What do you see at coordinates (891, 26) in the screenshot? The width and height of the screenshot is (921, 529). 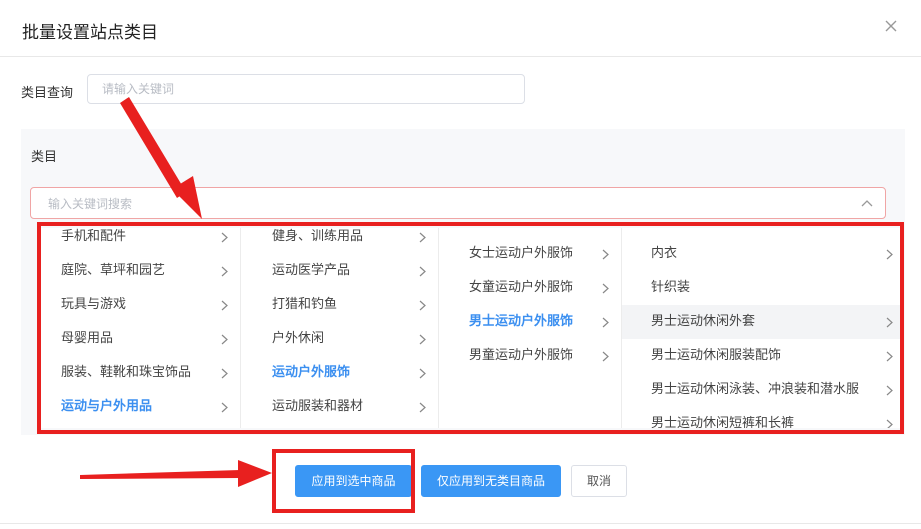 I see `close-icon` at bounding box center [891, 26].